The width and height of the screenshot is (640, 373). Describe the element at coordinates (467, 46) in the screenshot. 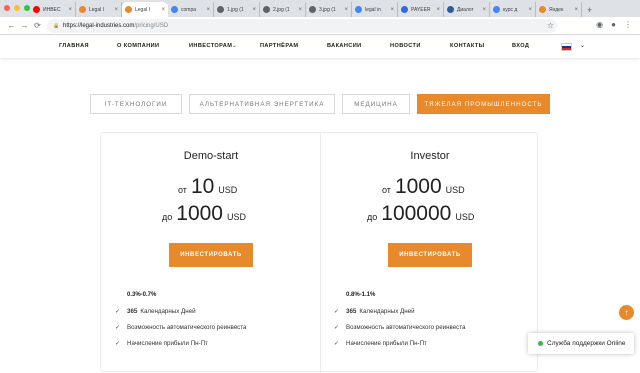

I see `nav-contacts: КОНТАКТЫ` at that location.